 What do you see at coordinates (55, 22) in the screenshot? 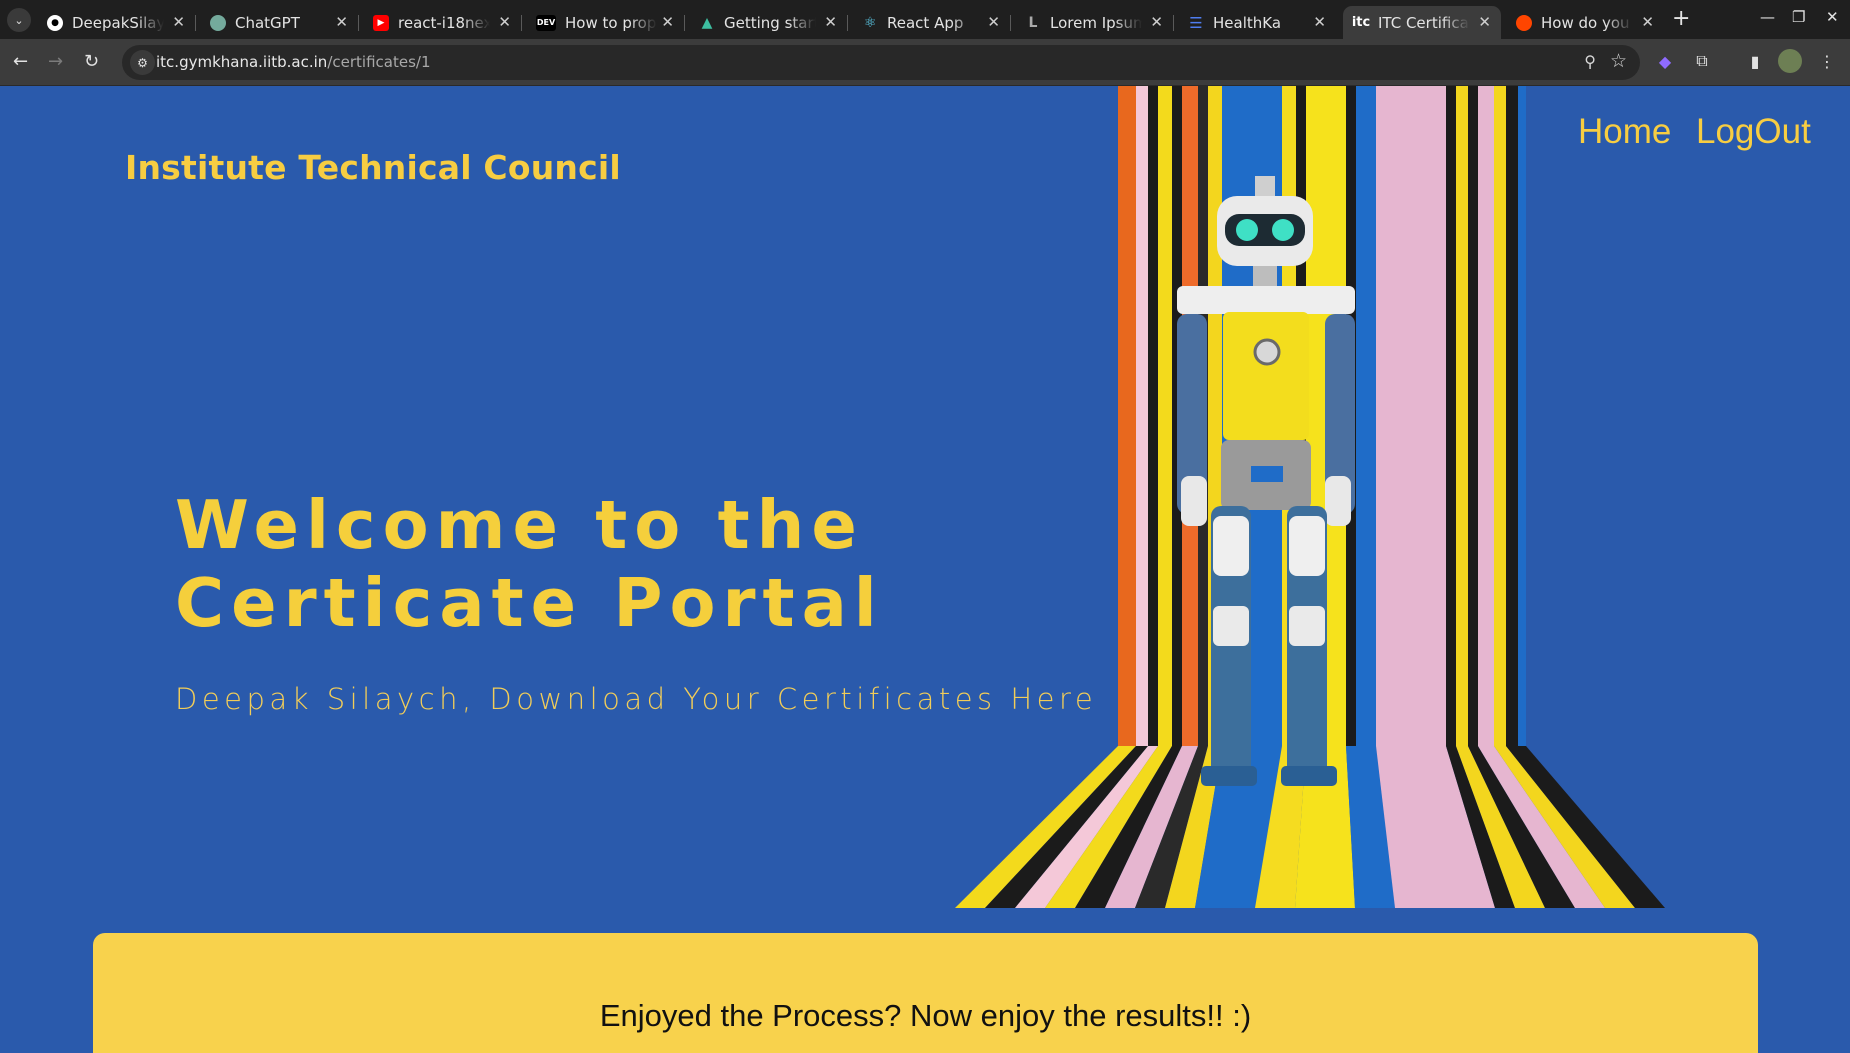
I see `github-icon: ●` at bounding box center [55, 22].